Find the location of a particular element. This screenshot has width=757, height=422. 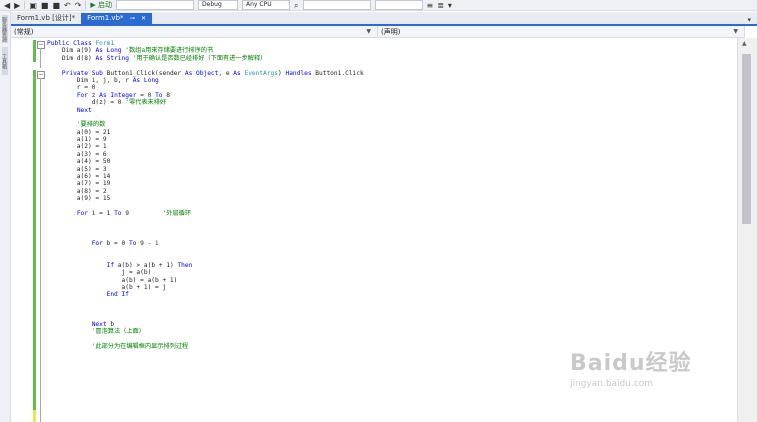

code-token: a(1) = 9 is located at coordinates (77, 140).